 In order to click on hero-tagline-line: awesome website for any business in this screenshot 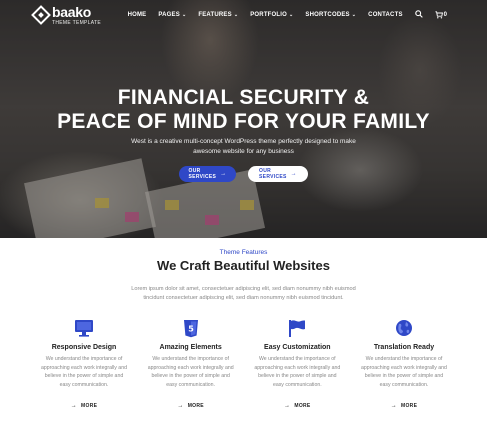, I will do `click(243, 151)`.